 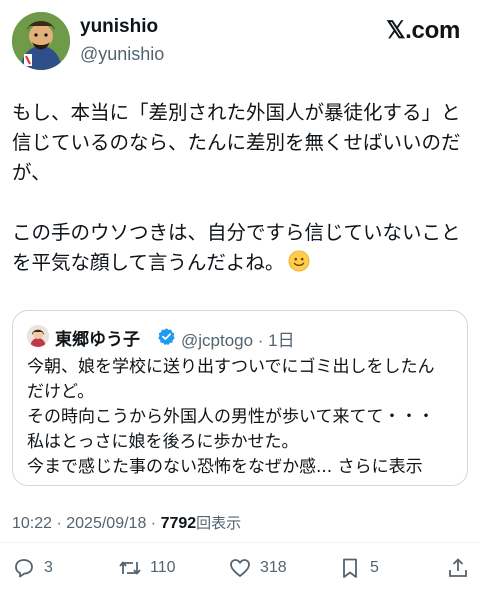 What do you see at coordinates (41, 41) in the screenshot?
I see `avatar` at bounding box center [41, 41].